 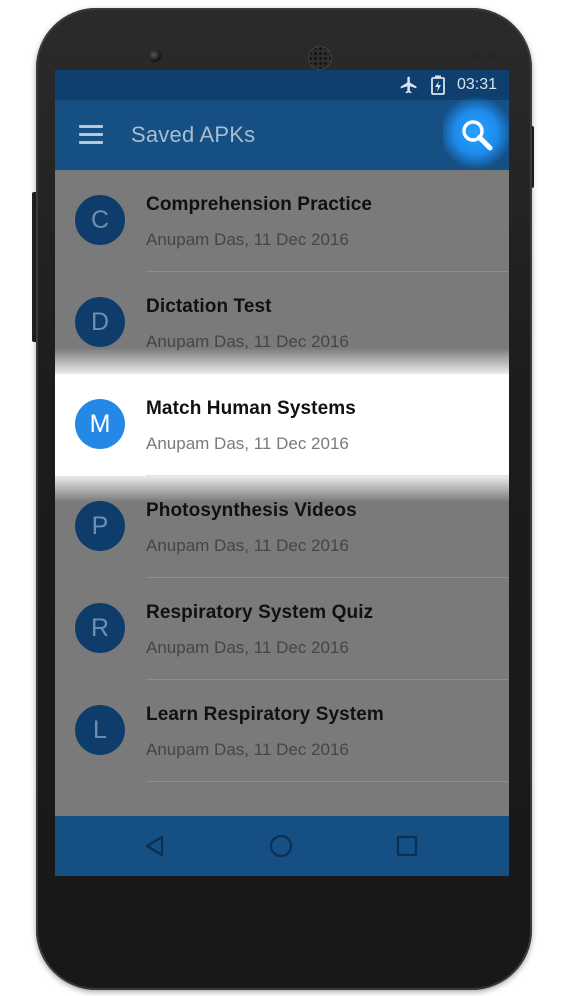 I want to click on list-item-title: Respiratory System Quiz, so click(x=260, y=612).